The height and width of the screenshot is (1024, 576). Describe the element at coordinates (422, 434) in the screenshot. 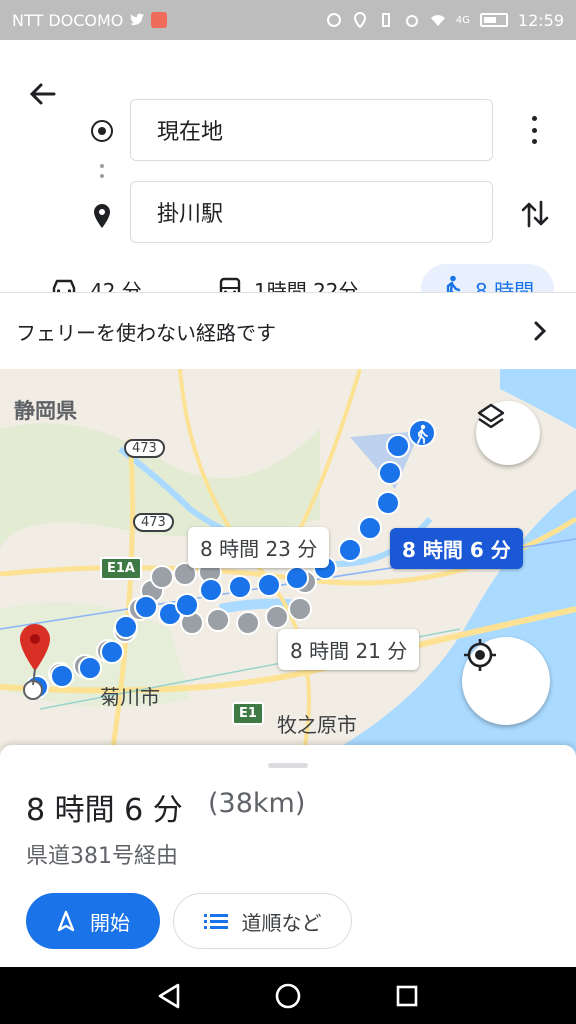

I see `walking-origin-icon` at that location.